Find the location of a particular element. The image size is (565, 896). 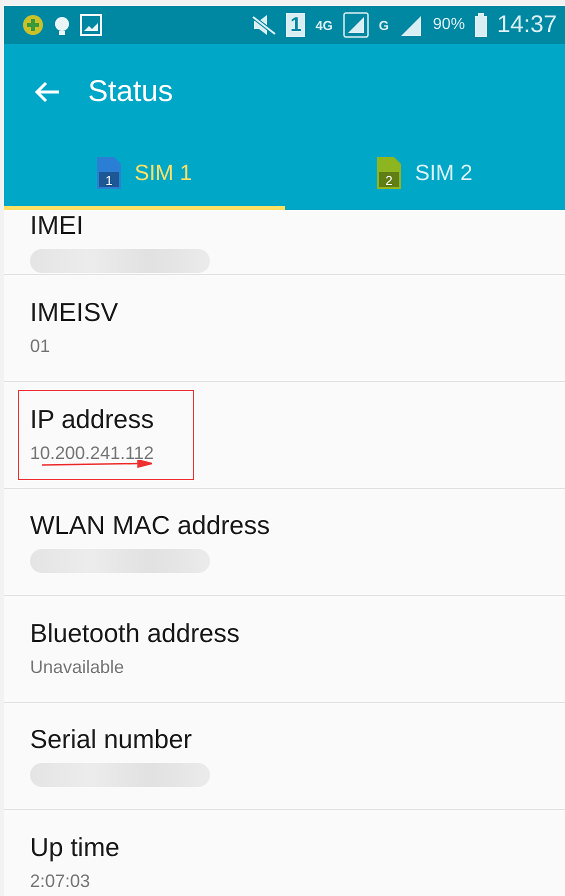

setting-title: Bluetooth address is located at coordinates (135, 633).